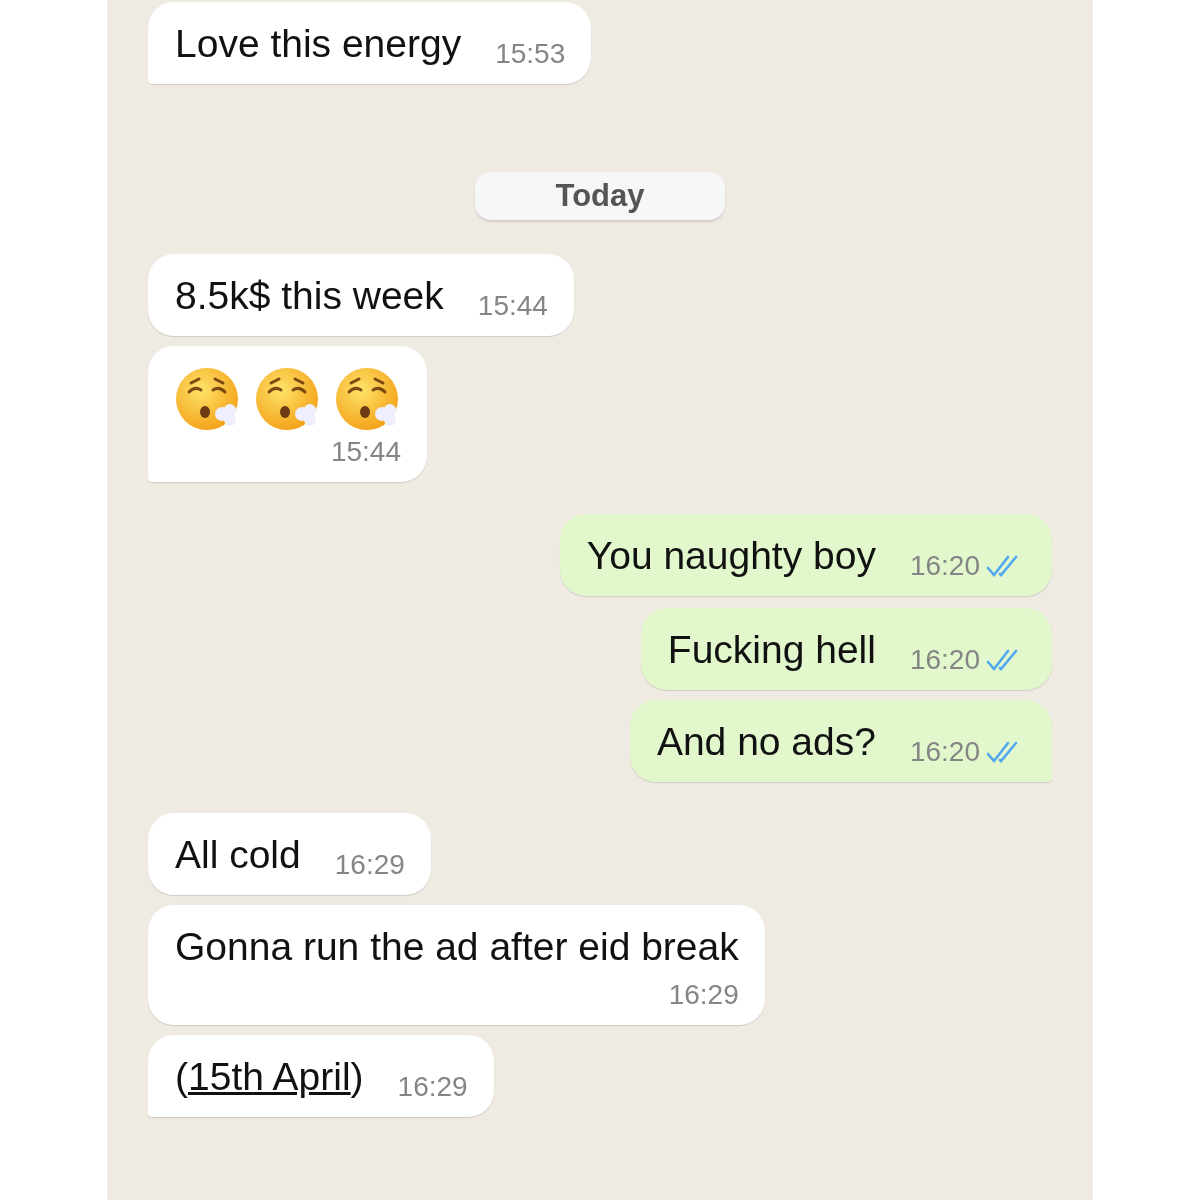  I want to click on message-text: (15th April), so click(269, 1077).